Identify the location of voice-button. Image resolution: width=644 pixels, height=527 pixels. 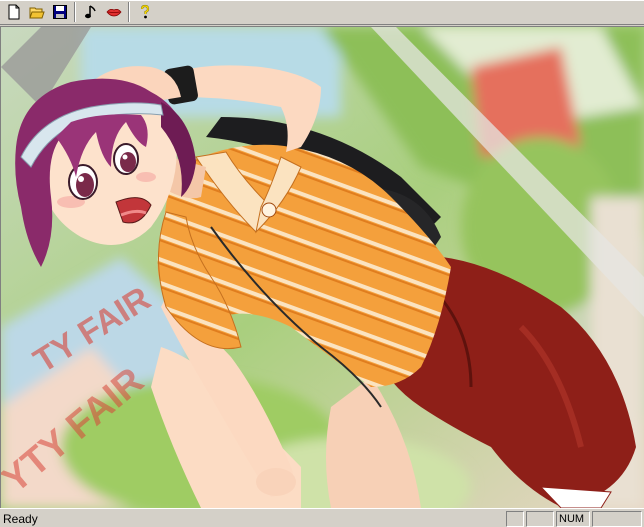
(113, 12).